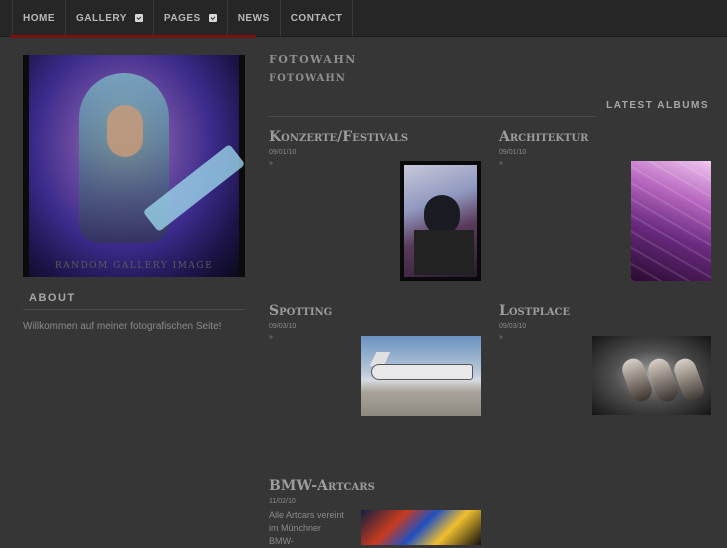 Image resolution: width=727 pixels, height=548 pixels. Describe the element at coordinates (313, 59) in the screenshot. I see `site-title: FOTOWAHN` at that location.